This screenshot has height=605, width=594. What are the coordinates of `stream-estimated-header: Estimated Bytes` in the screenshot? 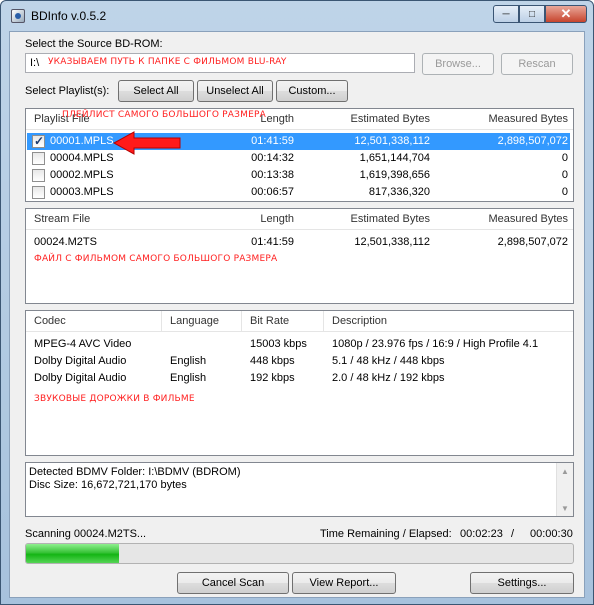 It's located at (366, 219).